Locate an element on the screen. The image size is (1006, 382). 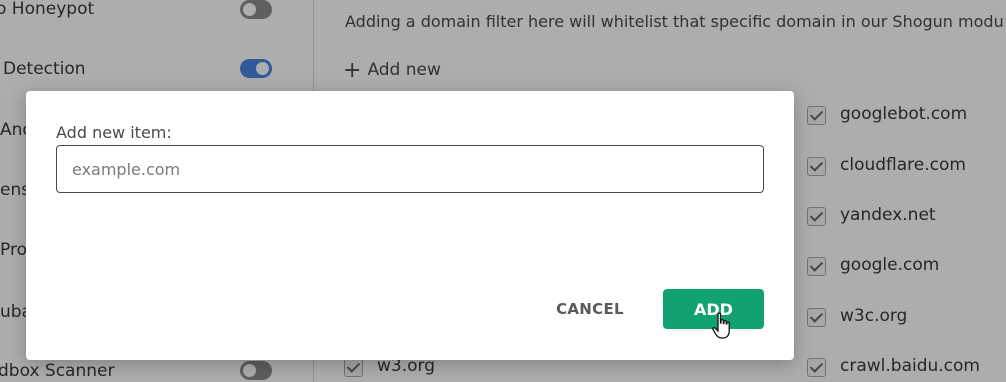
hand-cursor-icon is located at coordinates (721, 325).